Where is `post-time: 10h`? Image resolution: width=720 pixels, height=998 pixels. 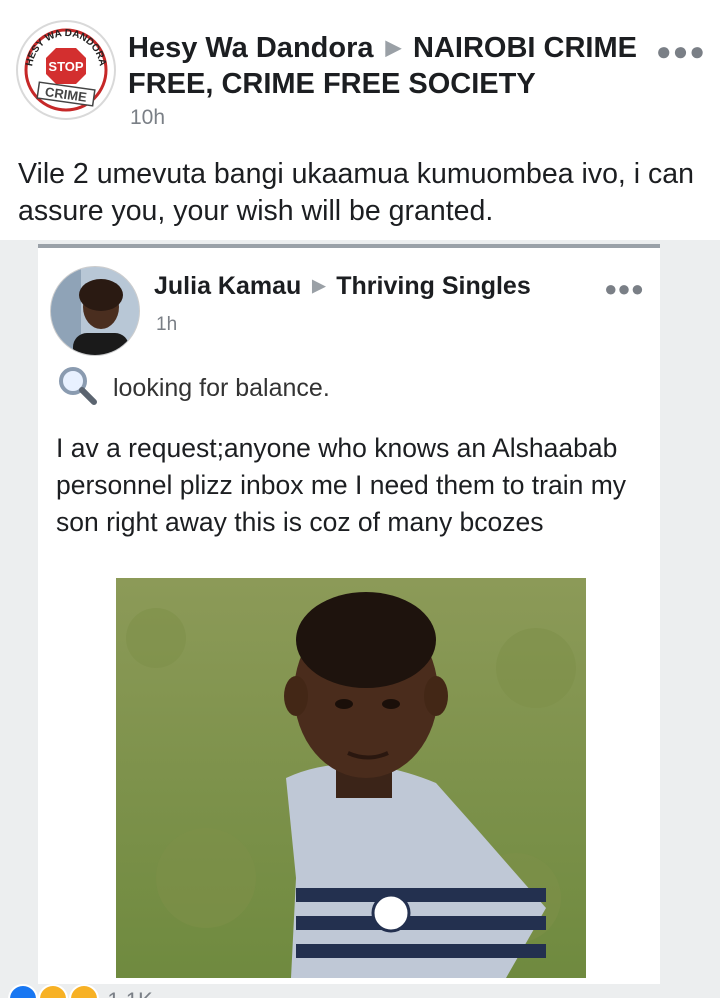 post-time: 10h is located at coordinates (147, 118).